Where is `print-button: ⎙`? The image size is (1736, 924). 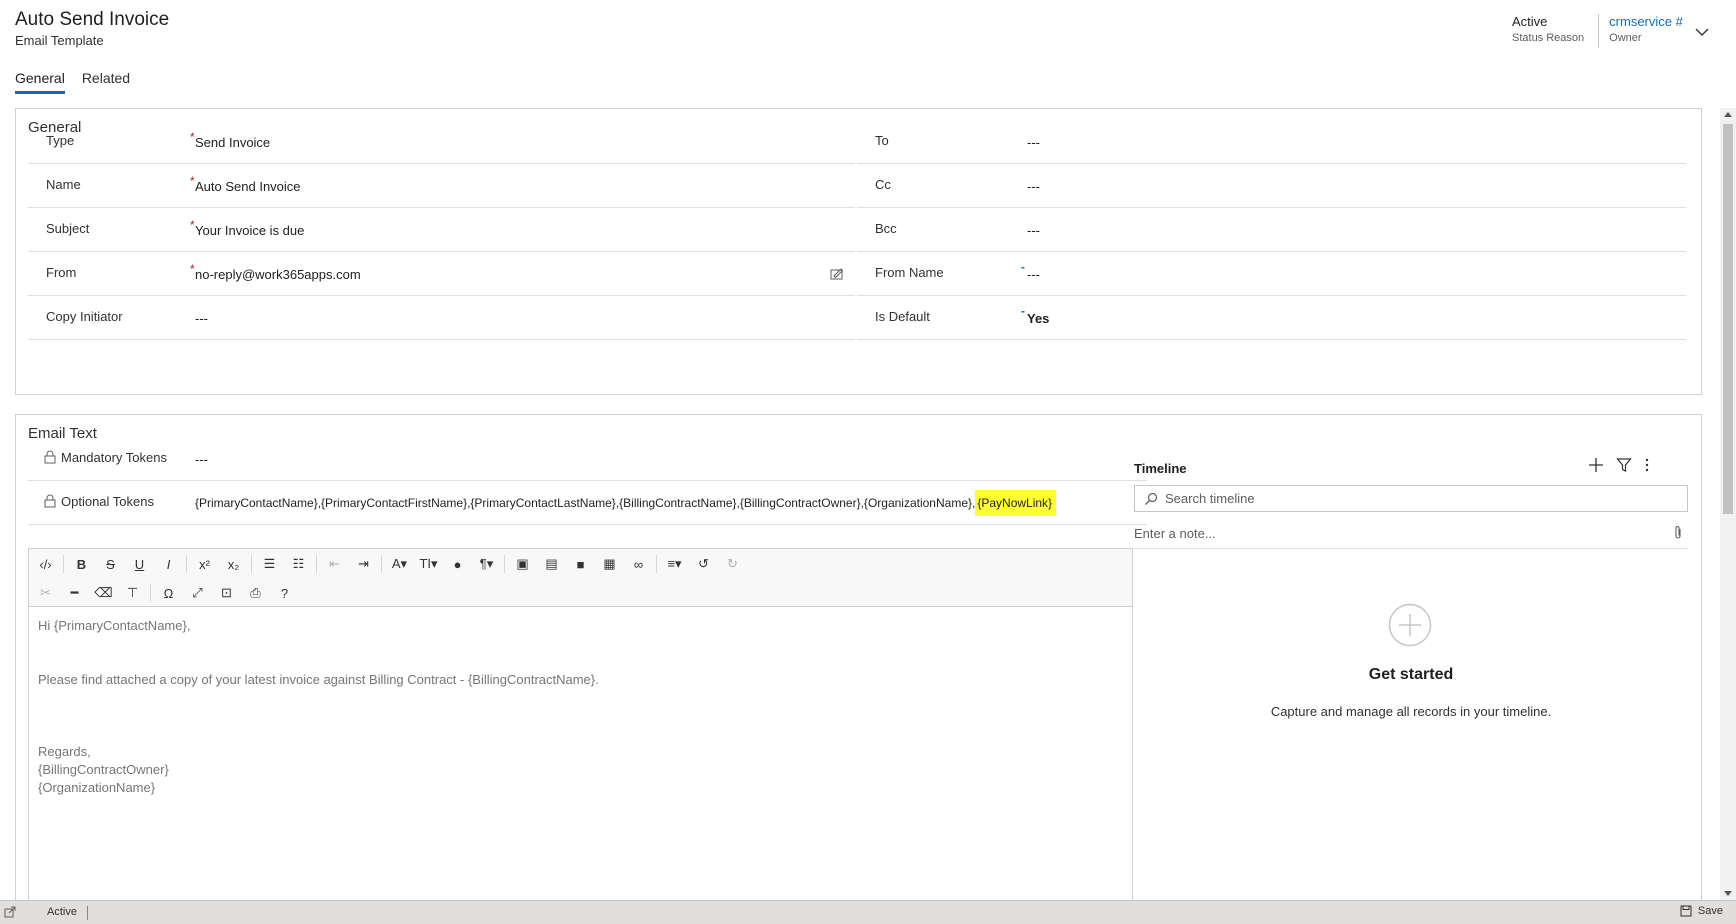 print-button: ⎙ is located at coordinates (255, 593).